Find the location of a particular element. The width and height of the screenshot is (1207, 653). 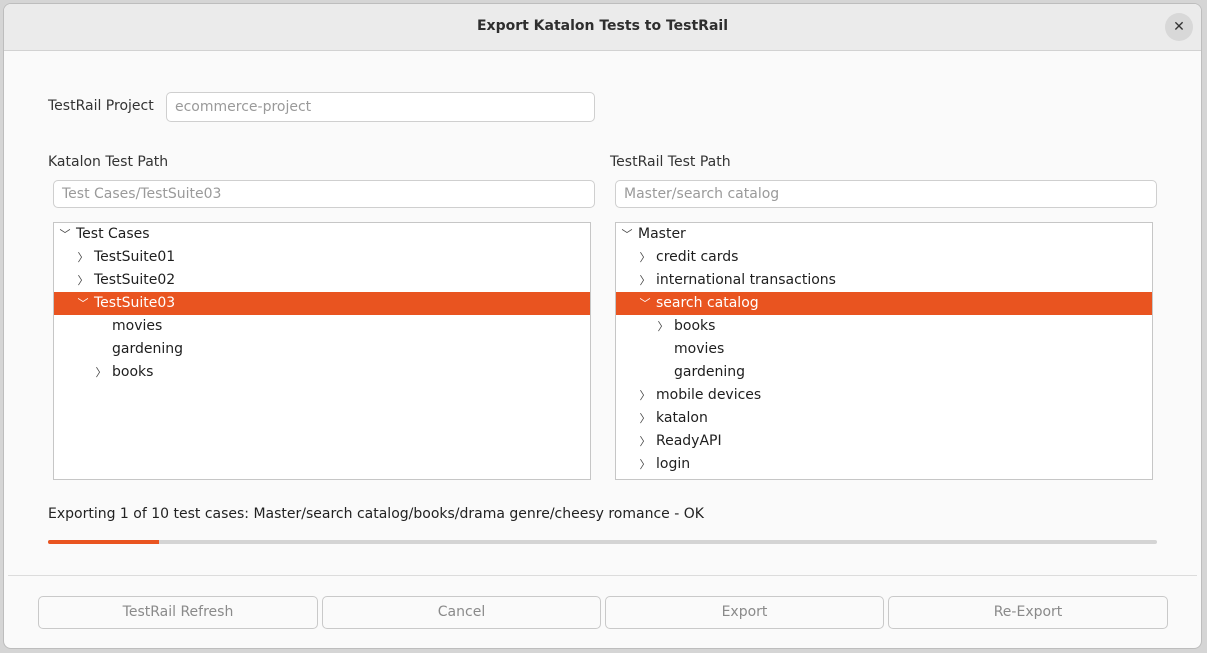

testrail-tree-item: gardening is located at coordinates (884, 372).